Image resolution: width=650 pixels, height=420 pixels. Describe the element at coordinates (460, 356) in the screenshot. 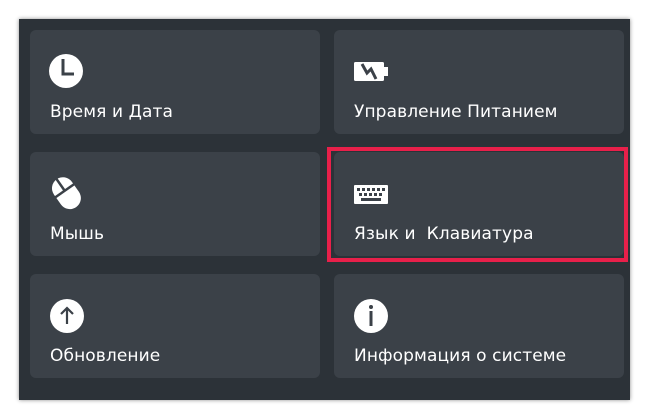

I see `tile-label: Информация о системе` at that location.